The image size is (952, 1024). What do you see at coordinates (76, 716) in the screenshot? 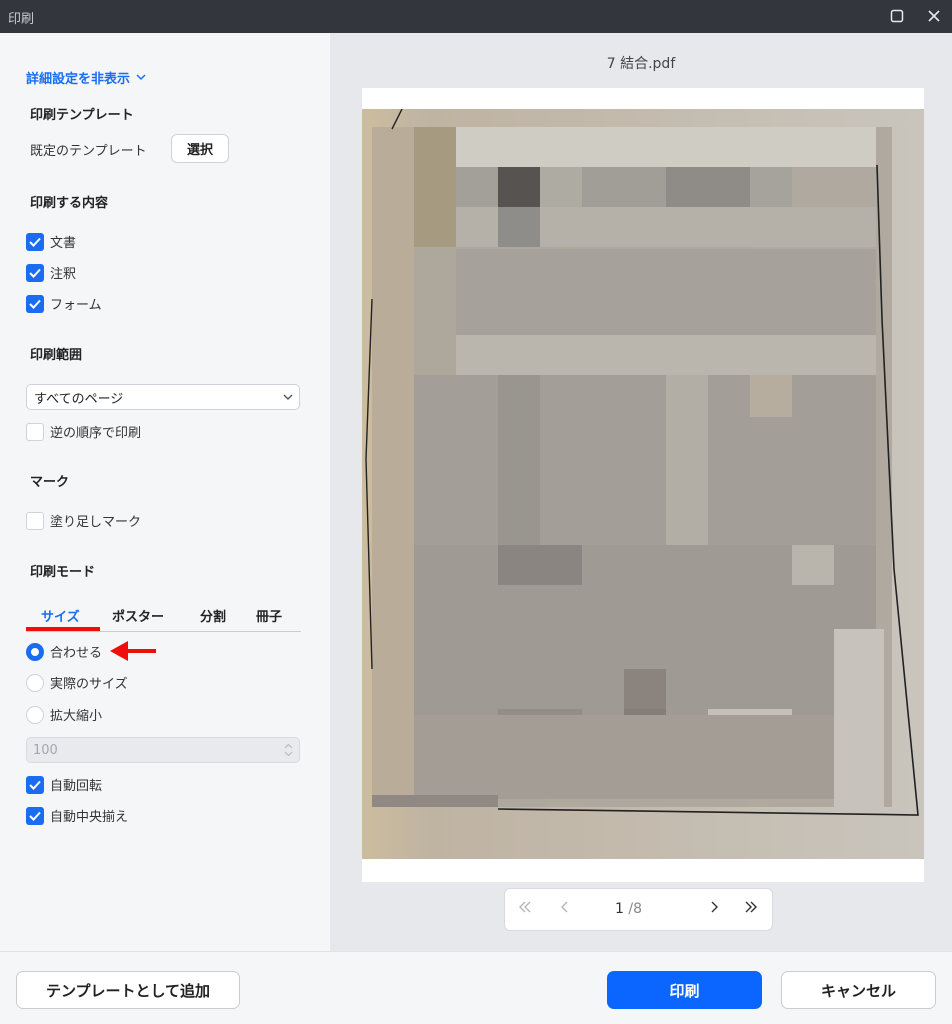
I see `radio-label: 拡大縮小` at bounding box center [76, 716].